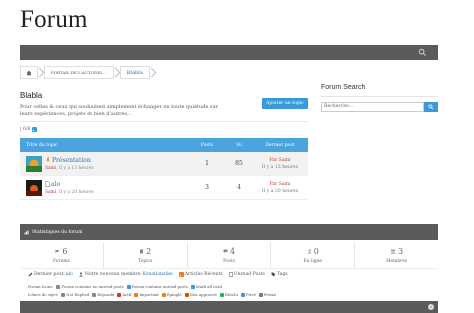  I want to click on tags-label: Tags, so click(282, 274).